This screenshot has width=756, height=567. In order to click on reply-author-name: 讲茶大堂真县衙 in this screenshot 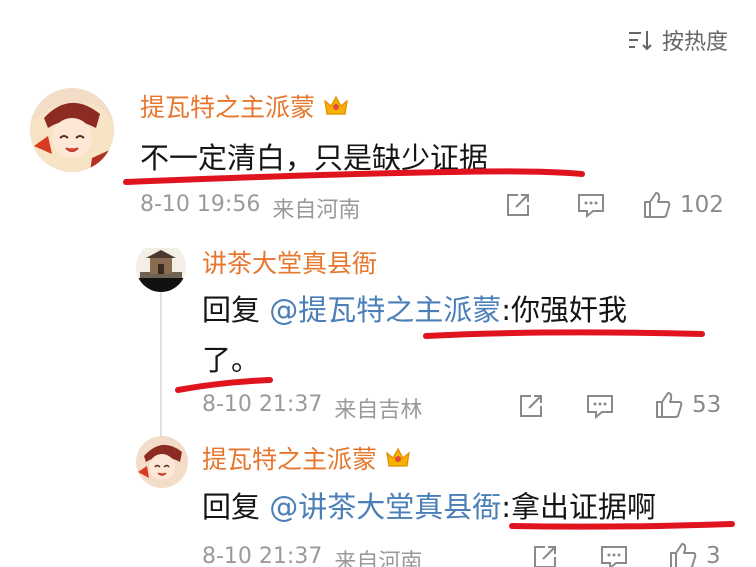, I will do `click(290, 263)`.